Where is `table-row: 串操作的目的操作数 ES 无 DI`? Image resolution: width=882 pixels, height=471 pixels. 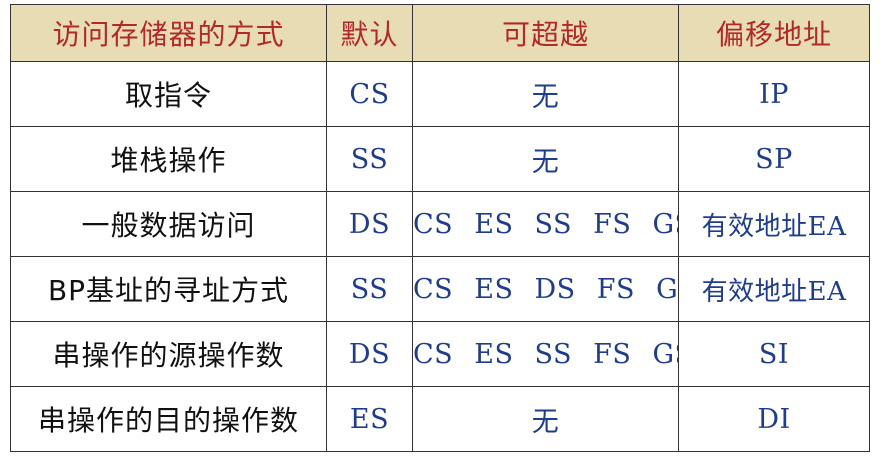 table-row: 串操作的目的操作数 ES 无 DI is located at coordinates (440, 419).